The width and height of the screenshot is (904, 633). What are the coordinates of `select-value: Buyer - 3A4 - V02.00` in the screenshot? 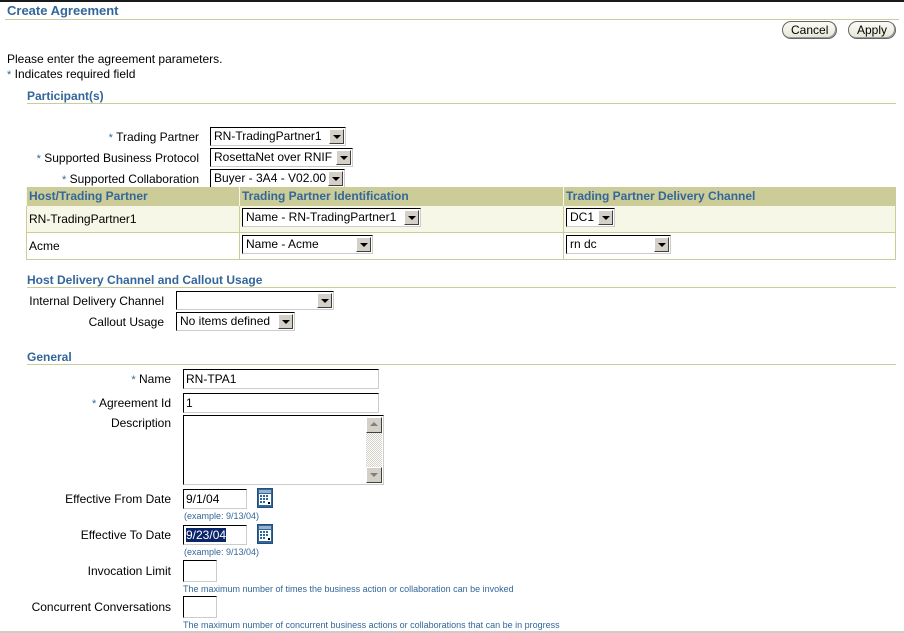 It's located at (270, 178).